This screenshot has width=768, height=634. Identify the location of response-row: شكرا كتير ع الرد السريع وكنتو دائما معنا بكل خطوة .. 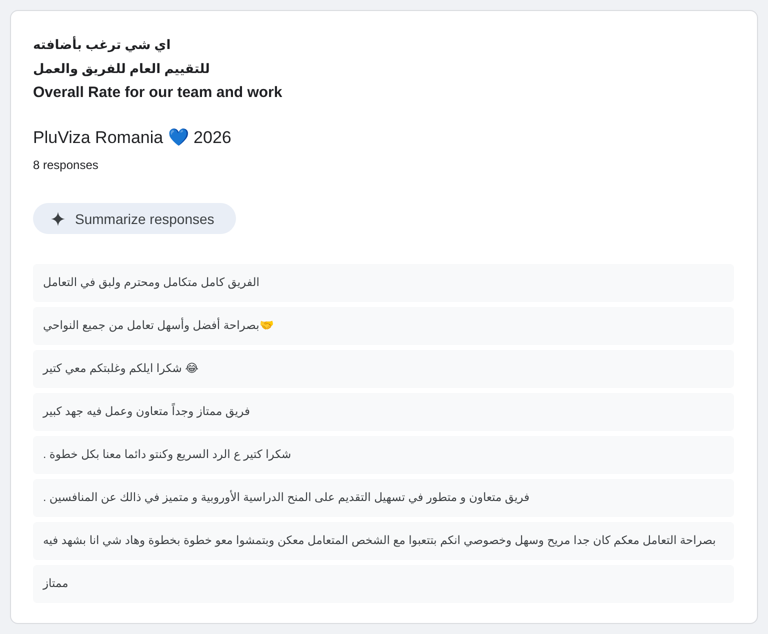
(383, 455).